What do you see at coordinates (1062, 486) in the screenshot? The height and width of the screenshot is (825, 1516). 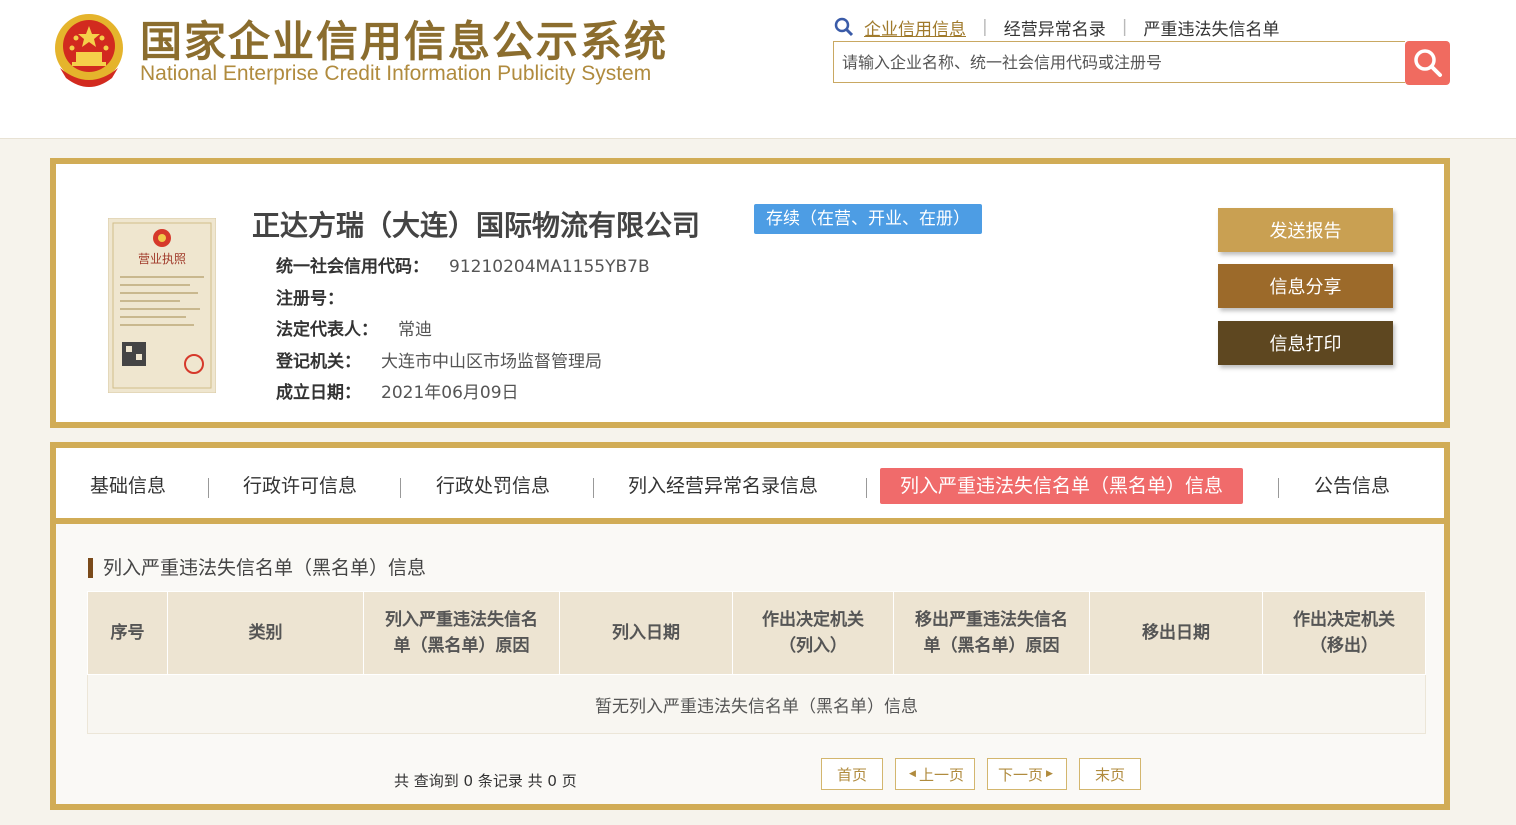 I see `tab-blacklist: 列入严重违法失信名单（黑名单）信息` at bounding box center [1062, 486].